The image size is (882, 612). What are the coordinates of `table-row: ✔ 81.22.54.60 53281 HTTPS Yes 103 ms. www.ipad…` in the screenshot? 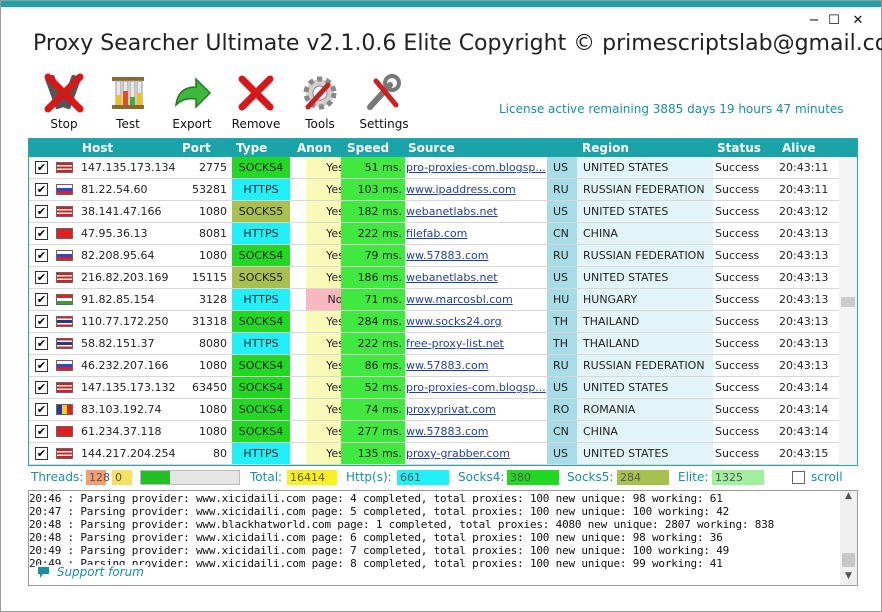 It's located at (434, 190).